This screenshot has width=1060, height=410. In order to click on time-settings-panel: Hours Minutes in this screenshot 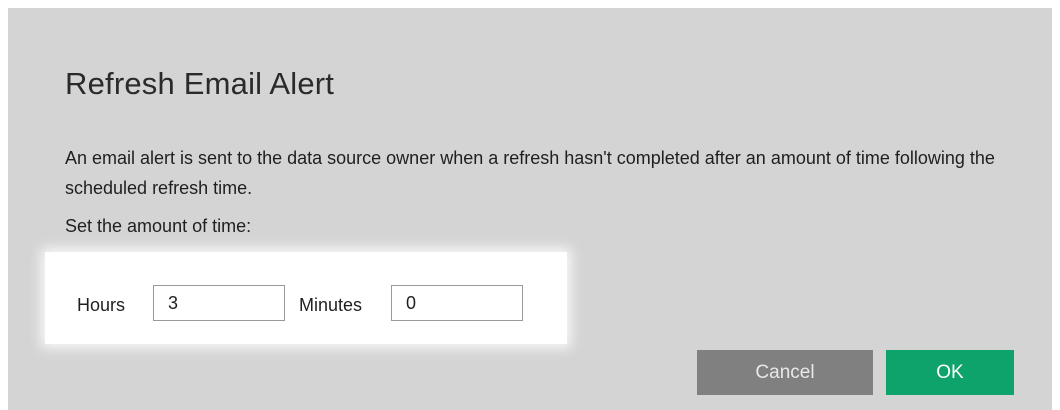, I will do `click(306, 298)`.